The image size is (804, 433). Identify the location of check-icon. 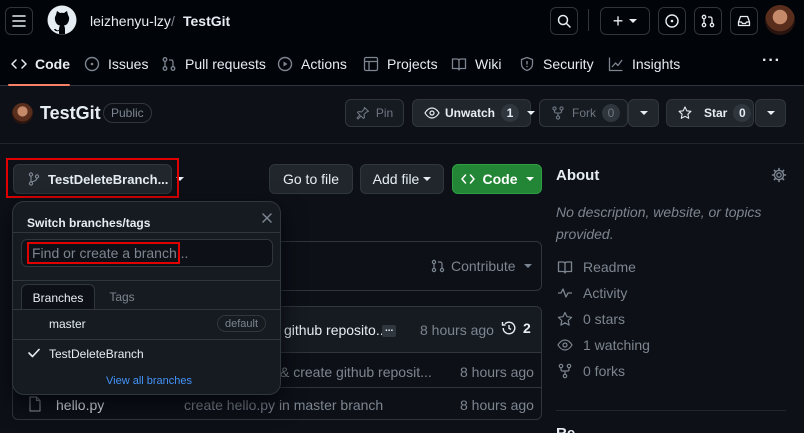
(34, 353).